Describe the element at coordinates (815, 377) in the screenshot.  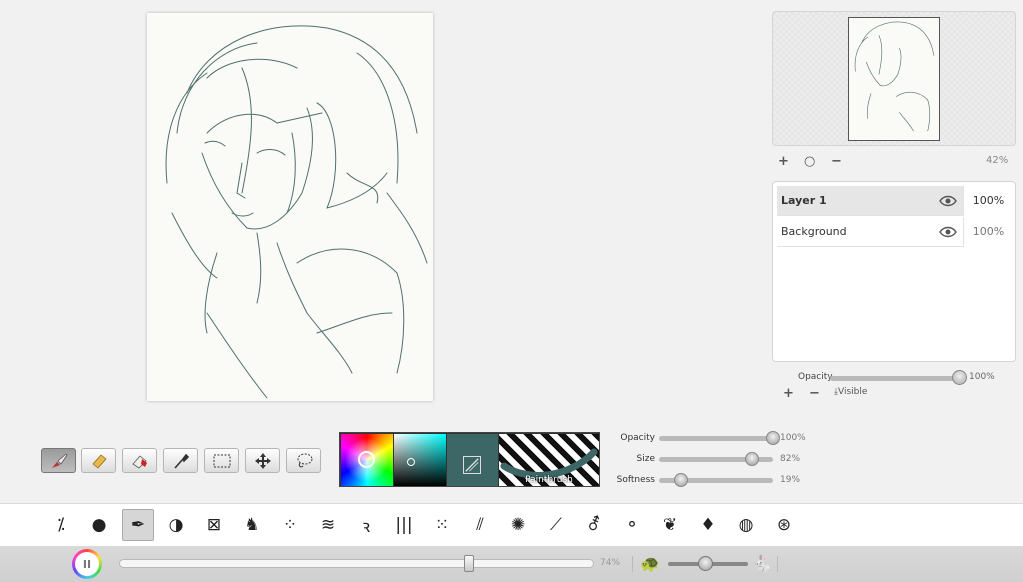
I see `layer-opacity-label: Opacity` at that location.